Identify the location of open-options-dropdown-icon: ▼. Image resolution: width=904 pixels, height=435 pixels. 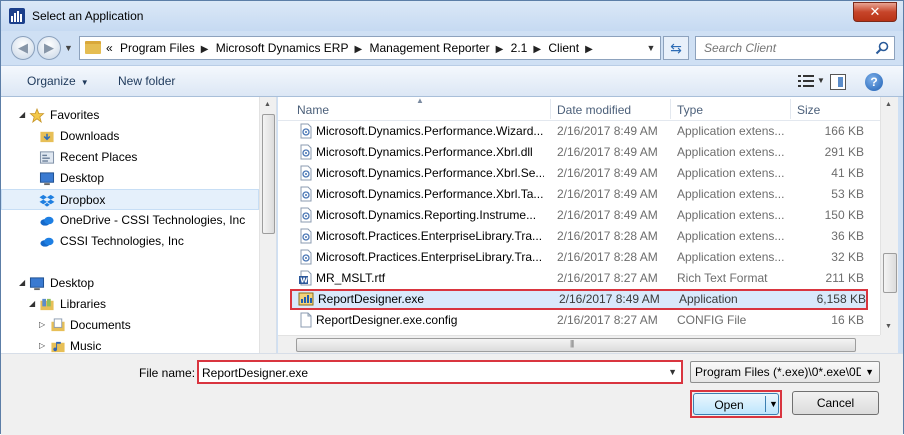
(773, 404).